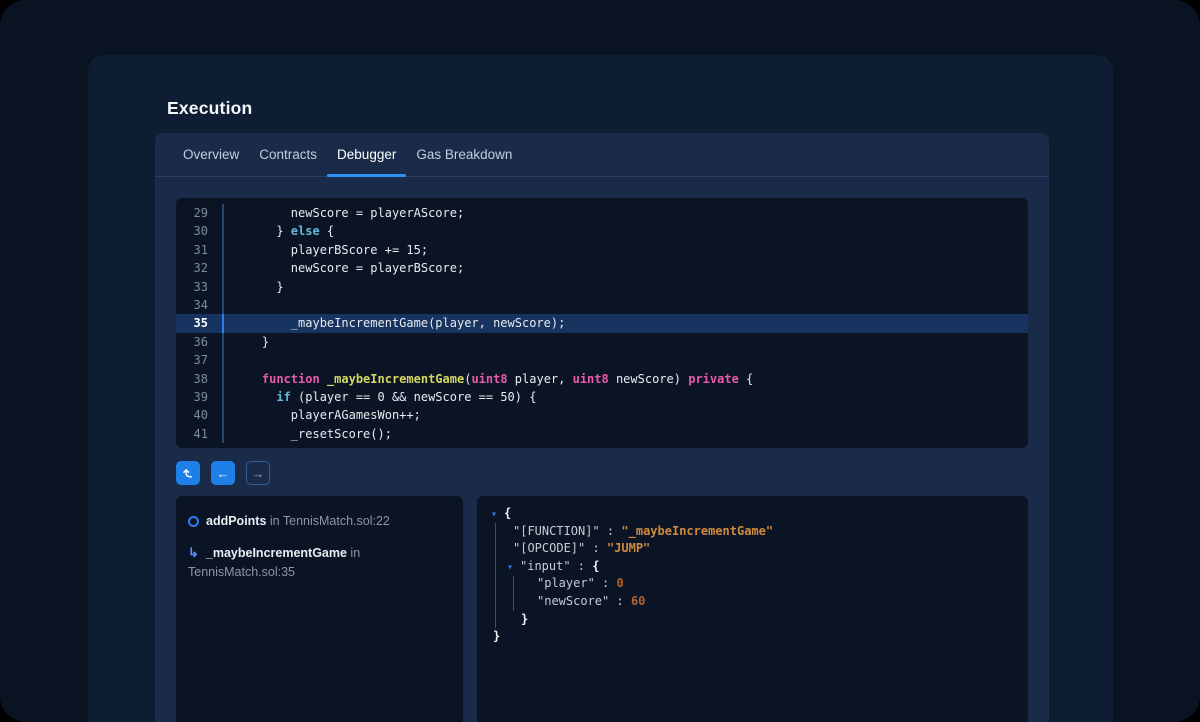  I want to click on line-number: 34, so click(200, 305).